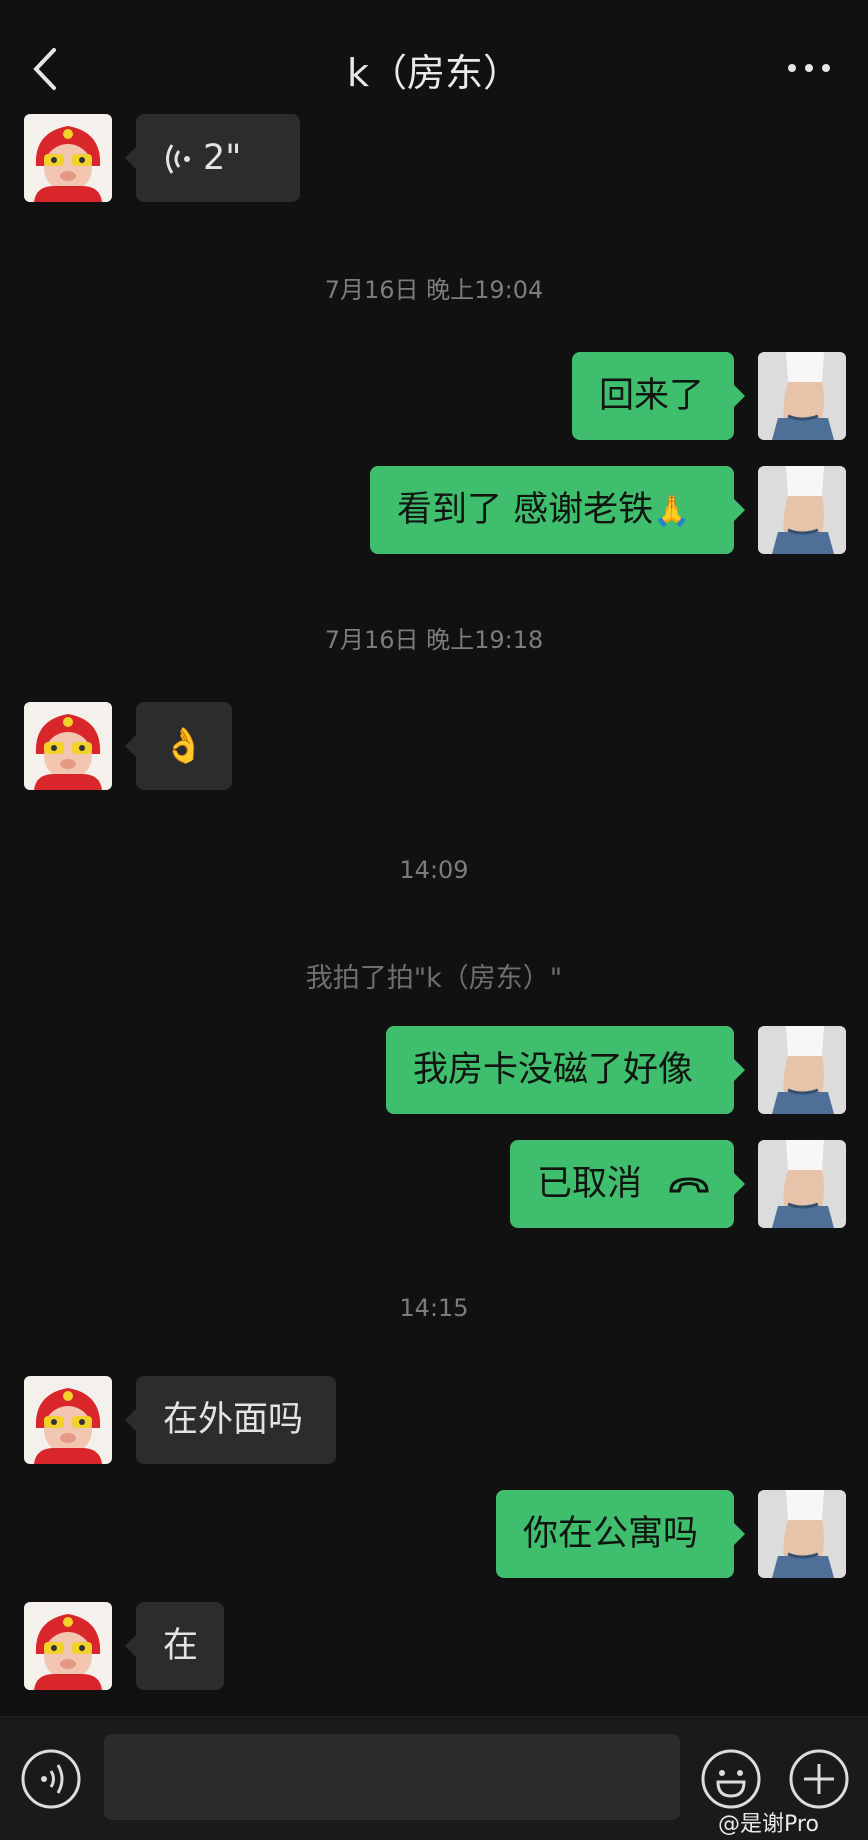 Image resolution: width=868 pixels, height=1840 pixels. Describe the element at coordinates (392, 1777) in the screenshot. I see `message-input` at that location.